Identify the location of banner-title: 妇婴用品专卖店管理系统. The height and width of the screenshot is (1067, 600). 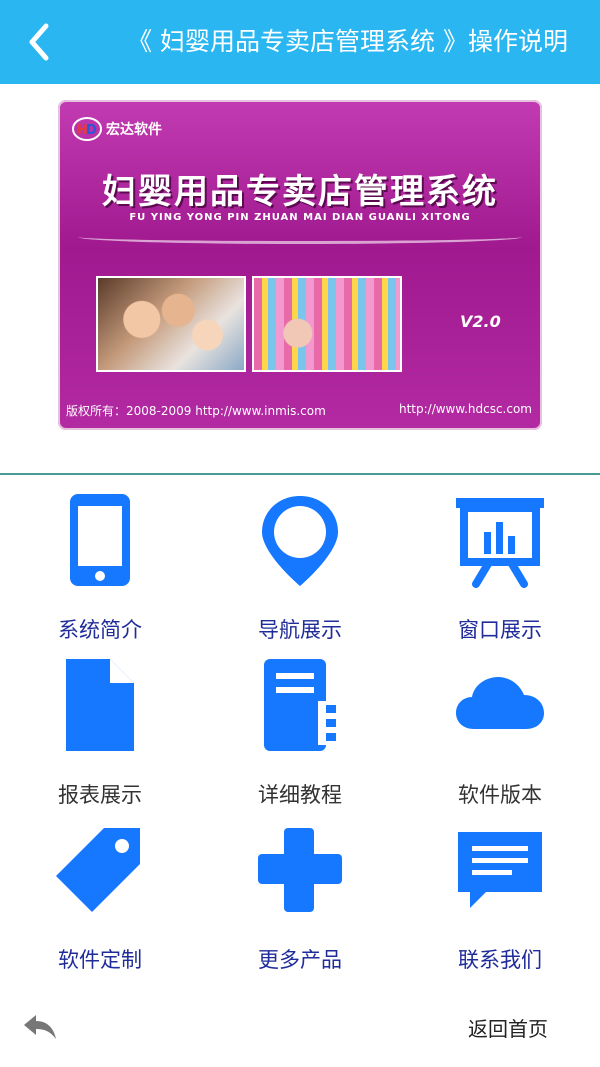
(300, 192).